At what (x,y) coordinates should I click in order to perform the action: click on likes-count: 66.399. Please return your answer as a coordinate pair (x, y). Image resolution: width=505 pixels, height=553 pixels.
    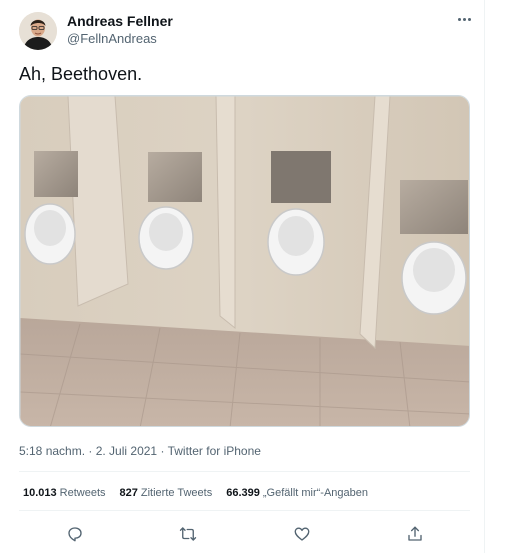
    Looking at the image, I should click on (243, 493).